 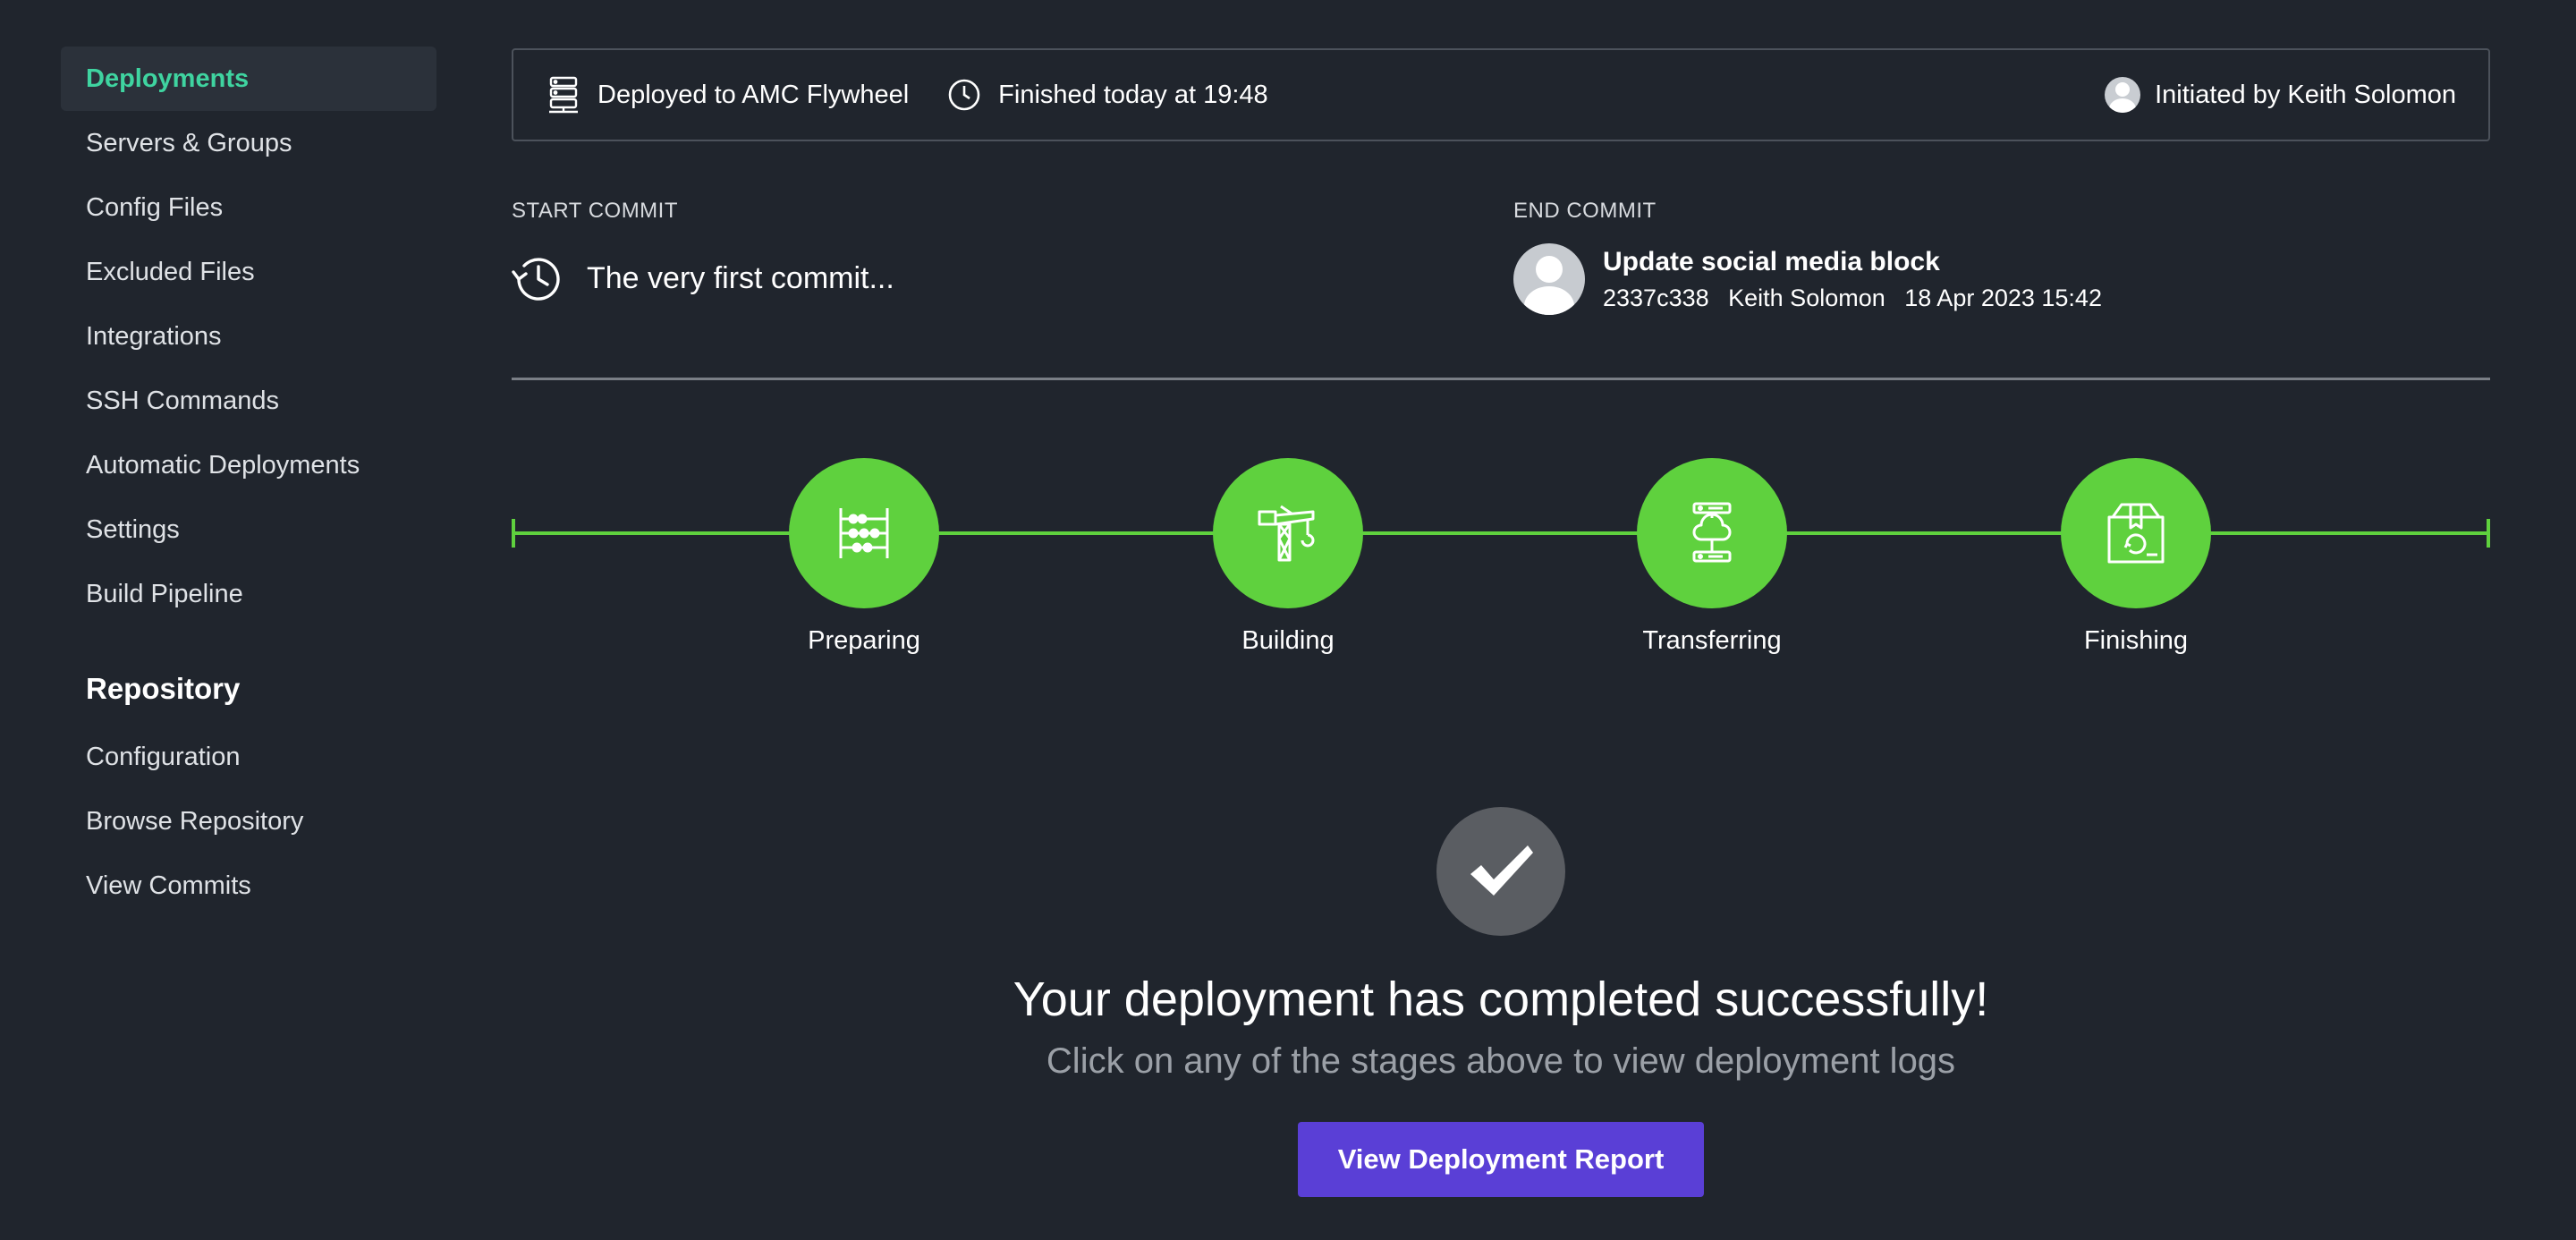 I want to click on initiated-by-text: Initiated by Keith Solomon, so click(x=2305, y=94).